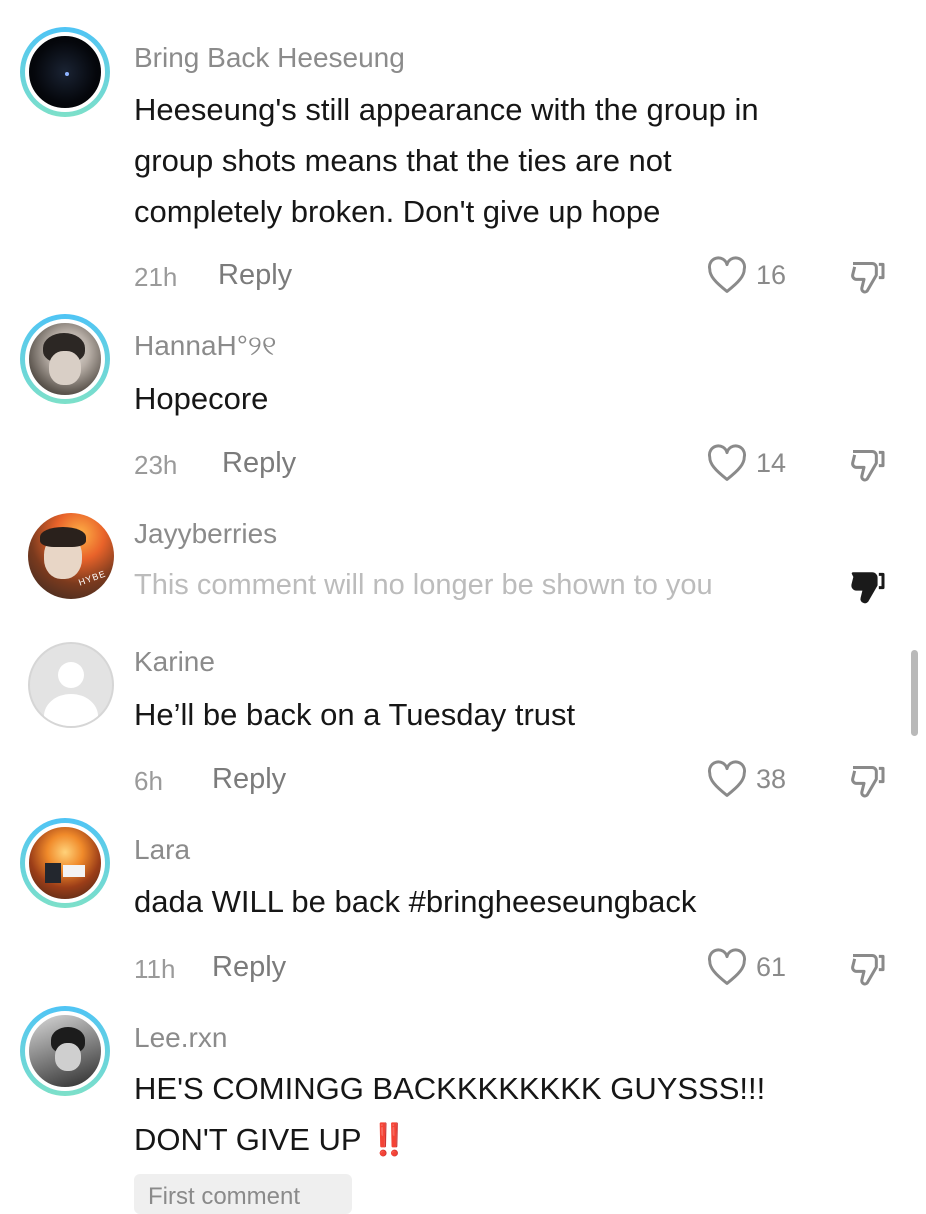  I want to click on avatar-badge: HYBE, so click(92, 578).